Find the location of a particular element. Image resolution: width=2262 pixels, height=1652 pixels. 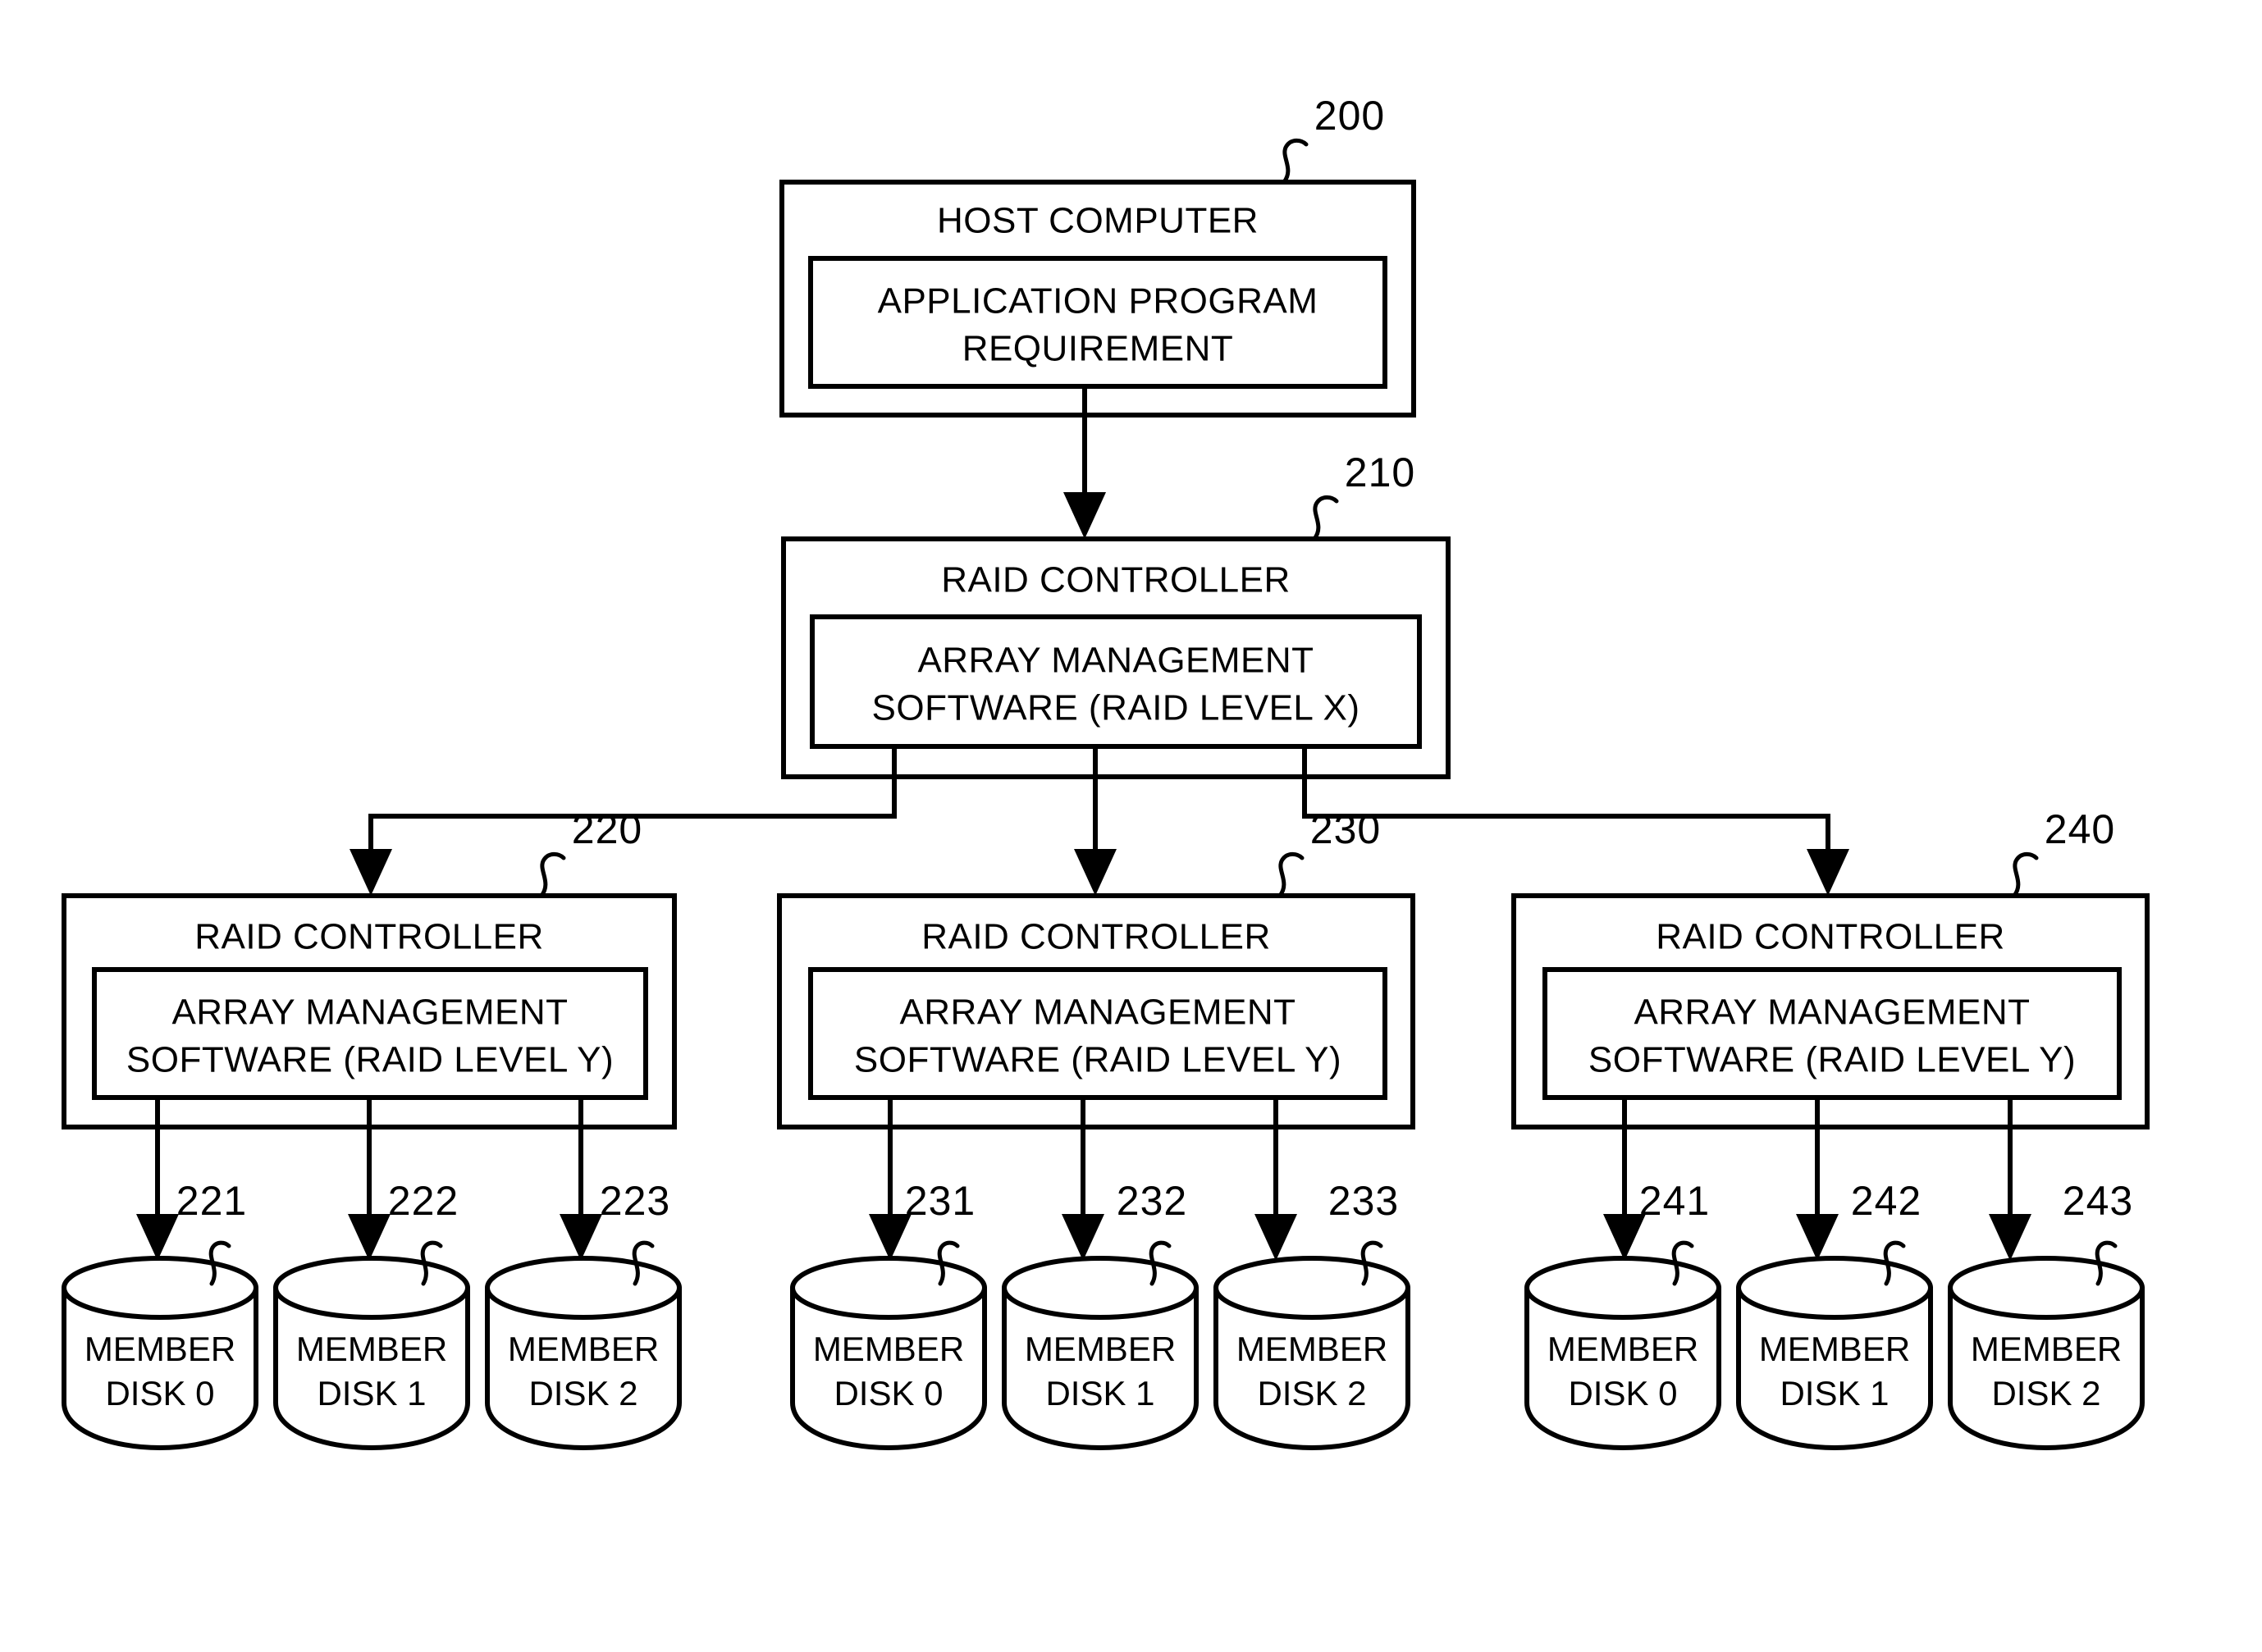

controller-240-inner-line1: ARRAY MANAGEMENT is located at coordinates (1832, 1013).